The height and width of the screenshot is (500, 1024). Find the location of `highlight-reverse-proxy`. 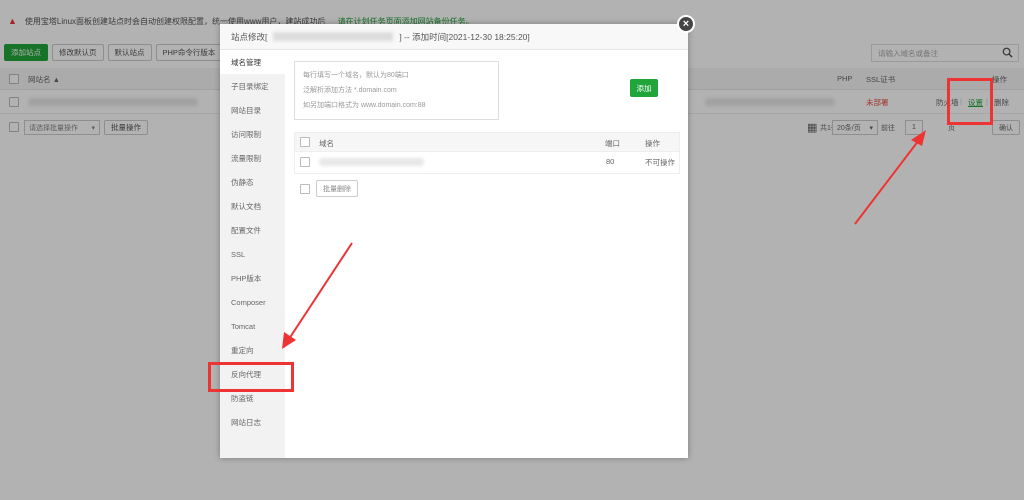

highlight-reverse-proxy is located at coordinates (251, 377).